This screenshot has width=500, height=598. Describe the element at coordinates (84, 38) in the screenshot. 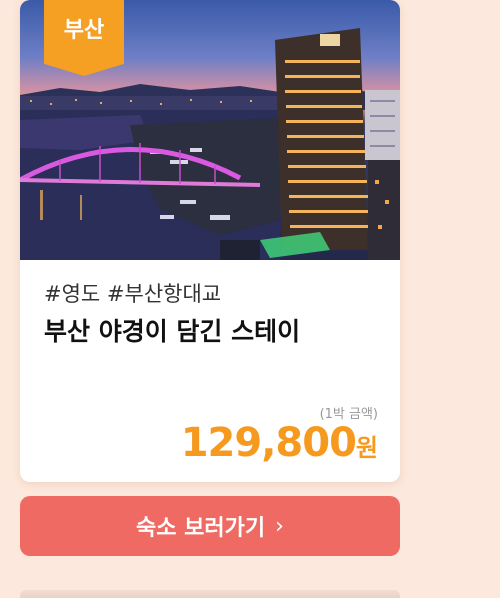

I see `region-badge: 부산` at that location.